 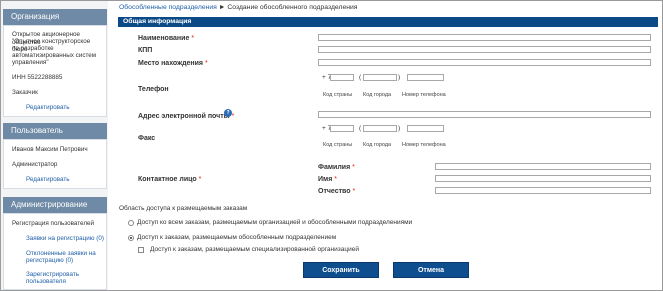 What do you see at coordinates (50, 149) in the screenshot?
I see `user-name: Иванов Максим Петрович` at bounding box center [50, 149].